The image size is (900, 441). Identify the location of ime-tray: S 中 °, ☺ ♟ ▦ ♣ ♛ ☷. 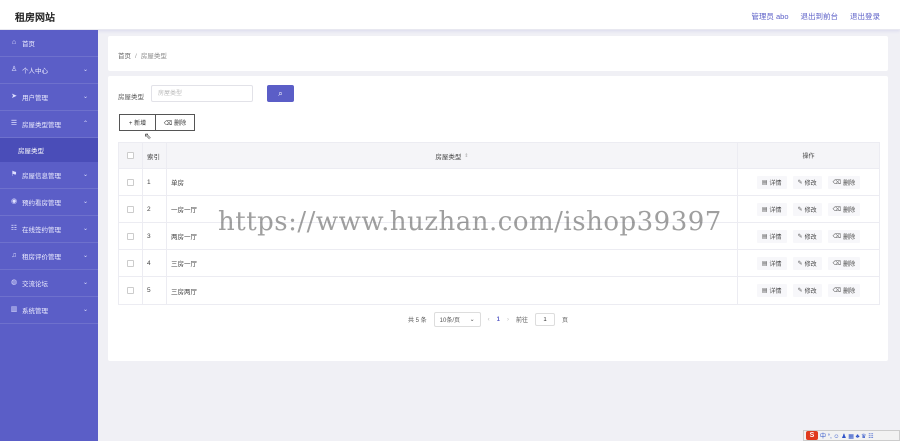
(851, 435).